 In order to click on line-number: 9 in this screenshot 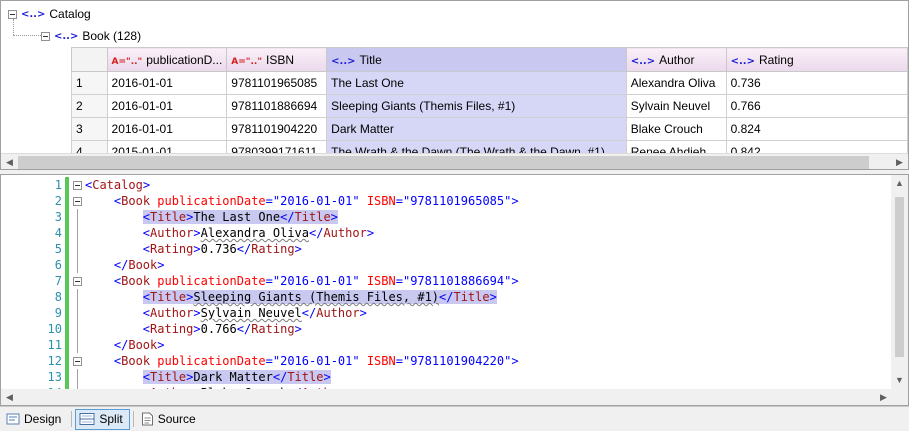, I will do `click(58, 313)`.